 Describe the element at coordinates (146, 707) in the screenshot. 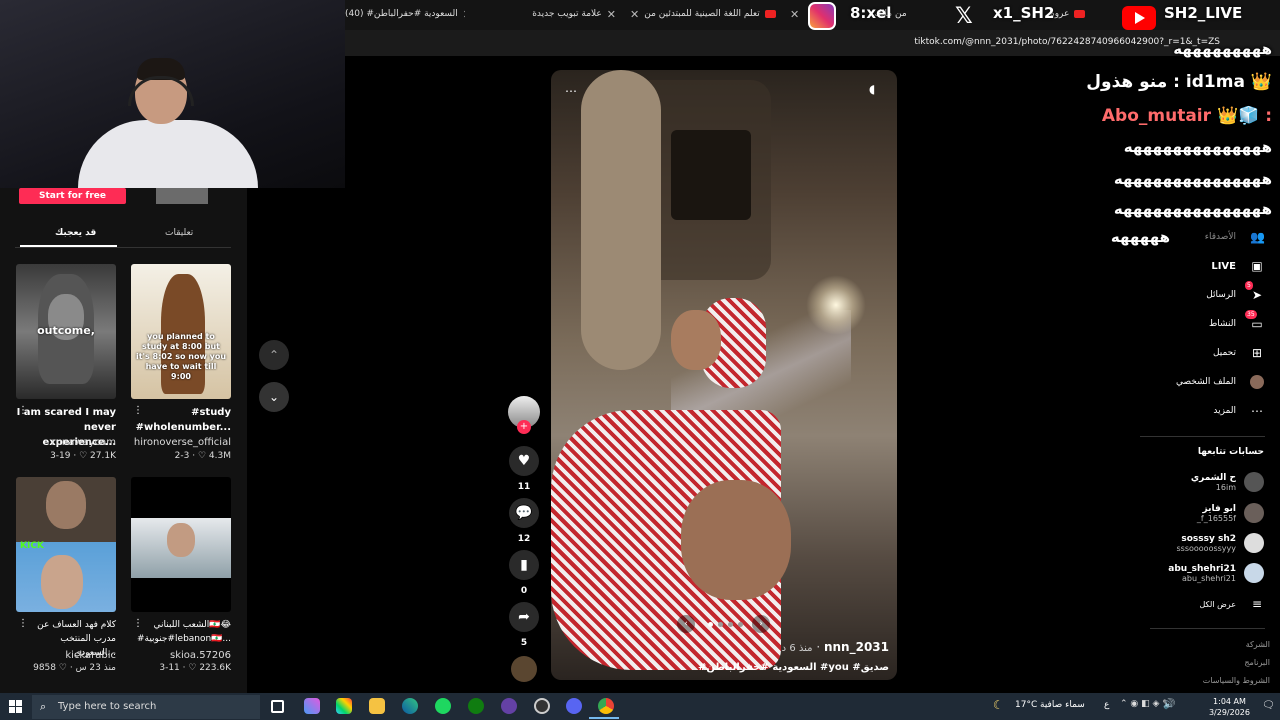

I see `taskbar-search-input: Type here to search` at that location.